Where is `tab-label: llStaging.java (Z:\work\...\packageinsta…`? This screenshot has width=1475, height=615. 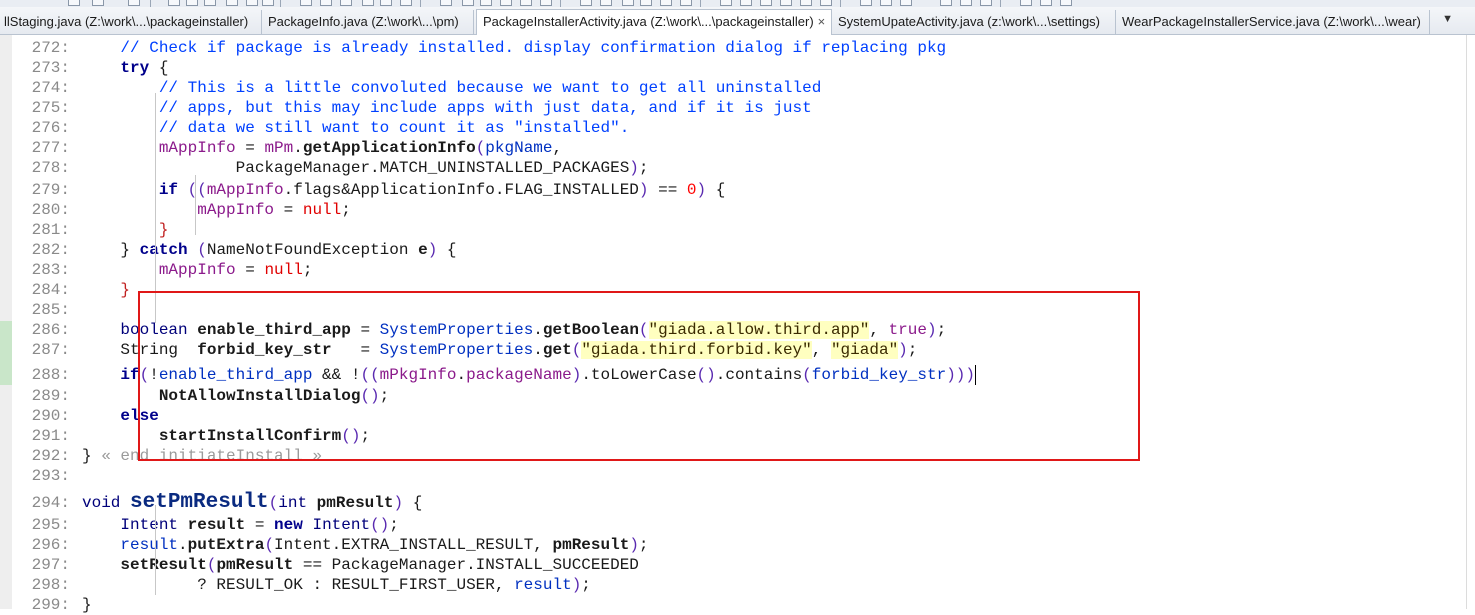
tab-label: llStaging.java (Z:\work\...\packageinsta… is located at coordinates (126, 21).